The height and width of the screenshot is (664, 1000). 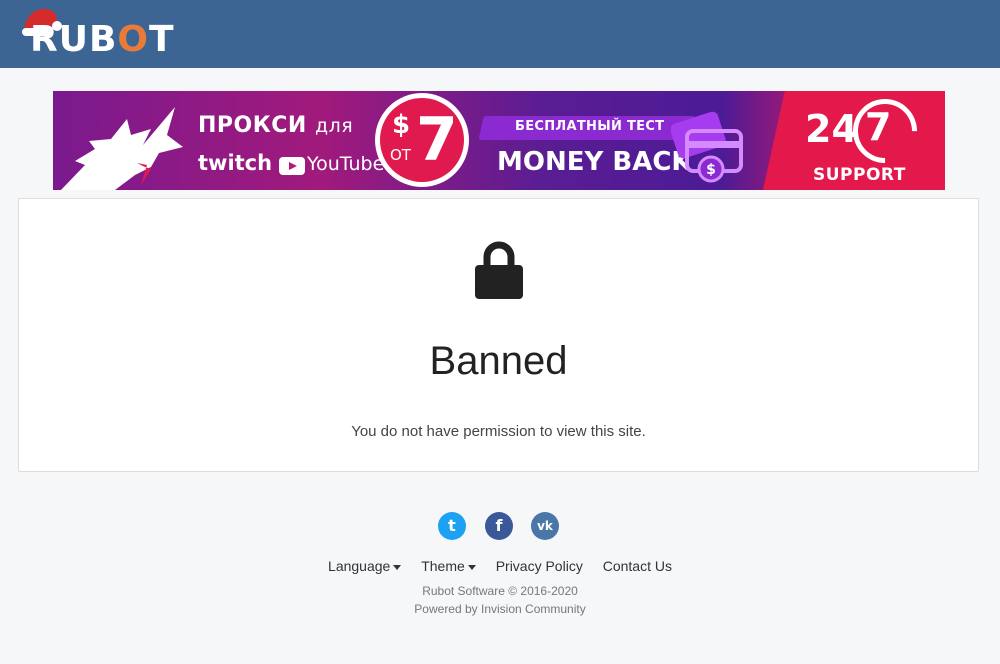 I want to click on page-title: Banned, so click(x=498, y=361).